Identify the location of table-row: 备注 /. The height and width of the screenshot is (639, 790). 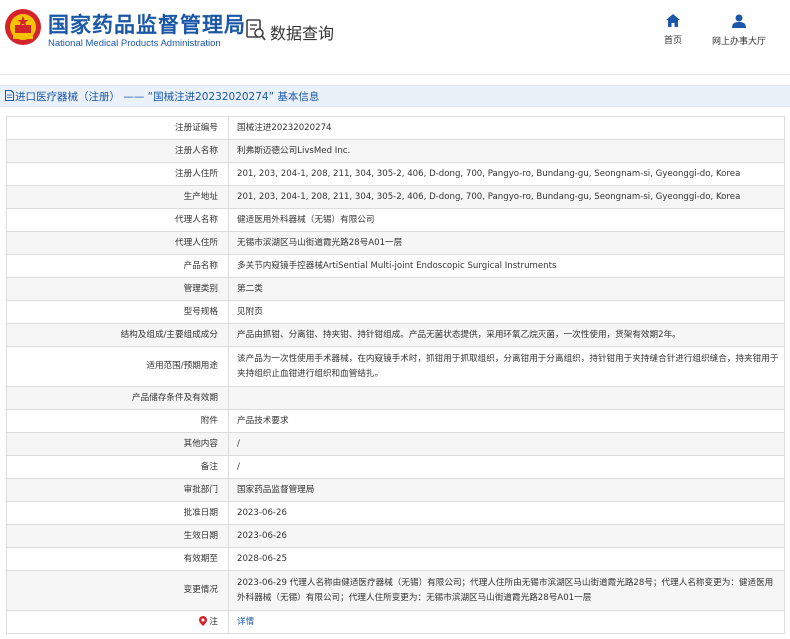
(395, 467).